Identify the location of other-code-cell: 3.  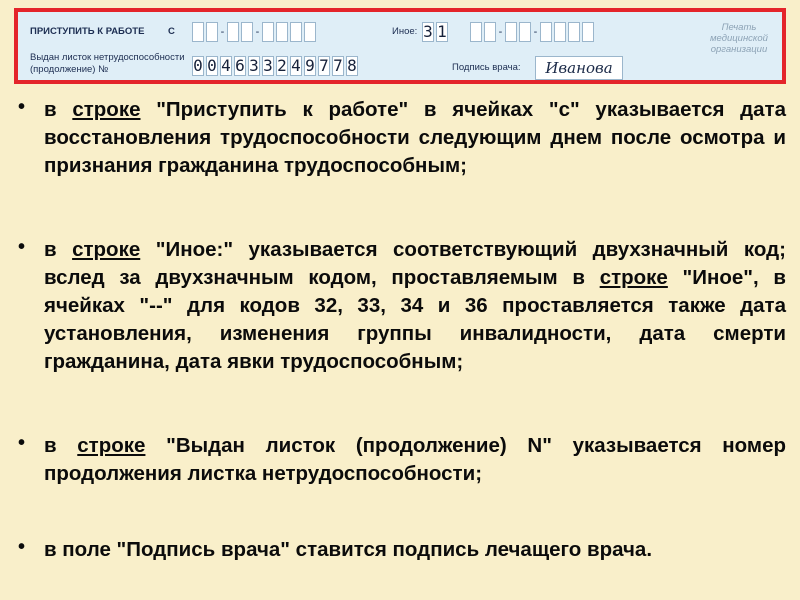
(428, 32).